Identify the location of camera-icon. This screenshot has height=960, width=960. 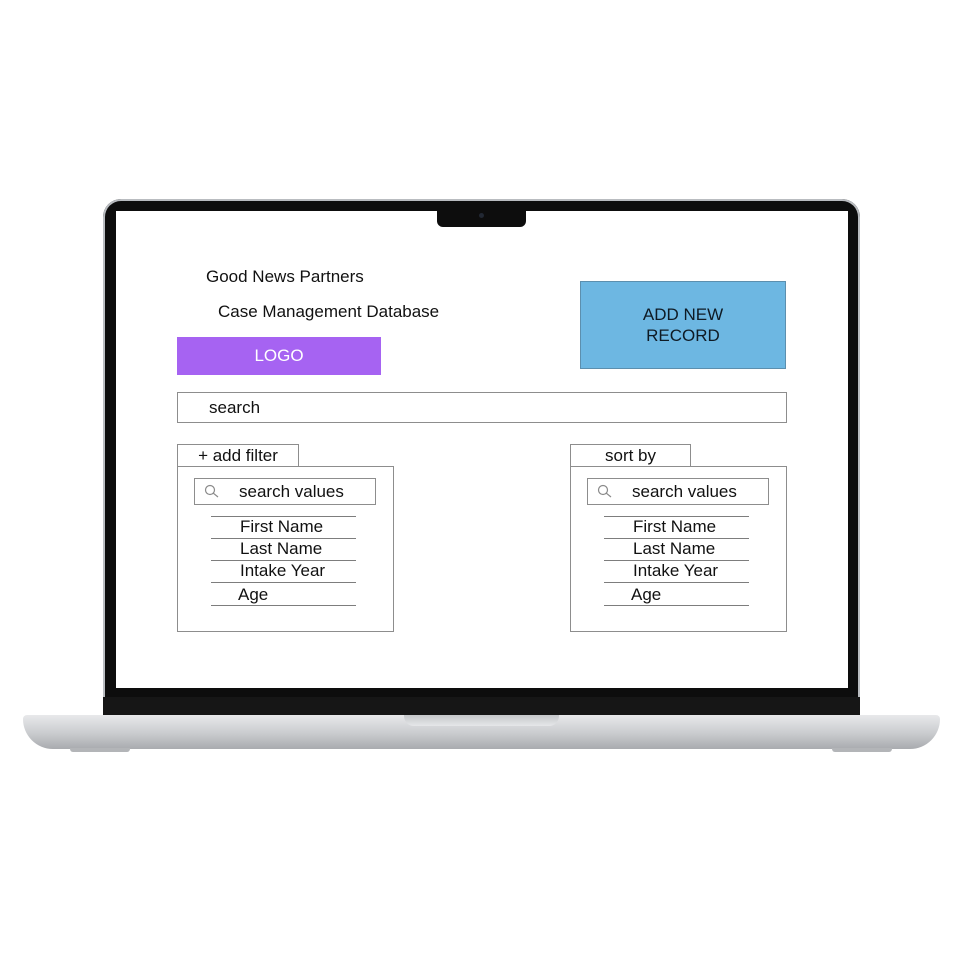
(481, 215).